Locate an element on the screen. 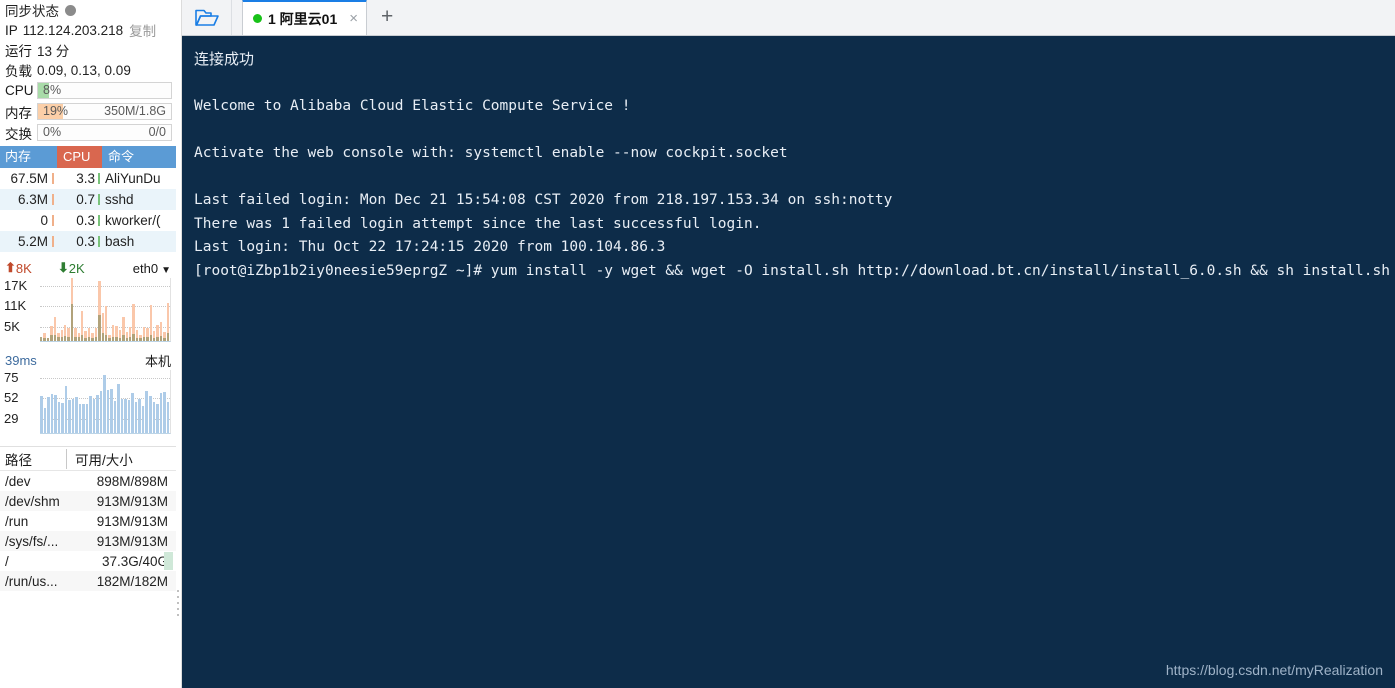  cpu-percent: 8% is located at coordinates (52, 90).